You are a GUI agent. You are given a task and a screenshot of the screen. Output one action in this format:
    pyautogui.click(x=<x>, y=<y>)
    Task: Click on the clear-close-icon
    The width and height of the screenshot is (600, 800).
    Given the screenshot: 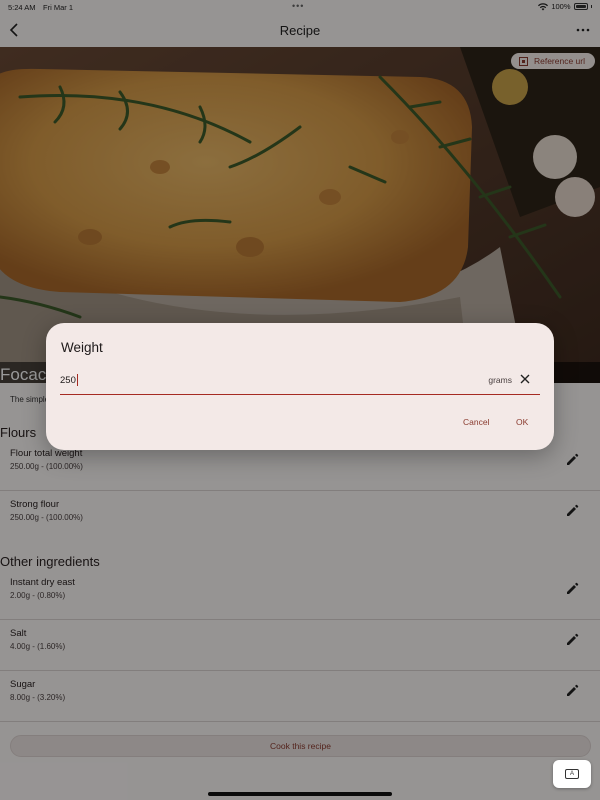 What is the action you would take?
    pyautogui.click(x=525, y=379)
    